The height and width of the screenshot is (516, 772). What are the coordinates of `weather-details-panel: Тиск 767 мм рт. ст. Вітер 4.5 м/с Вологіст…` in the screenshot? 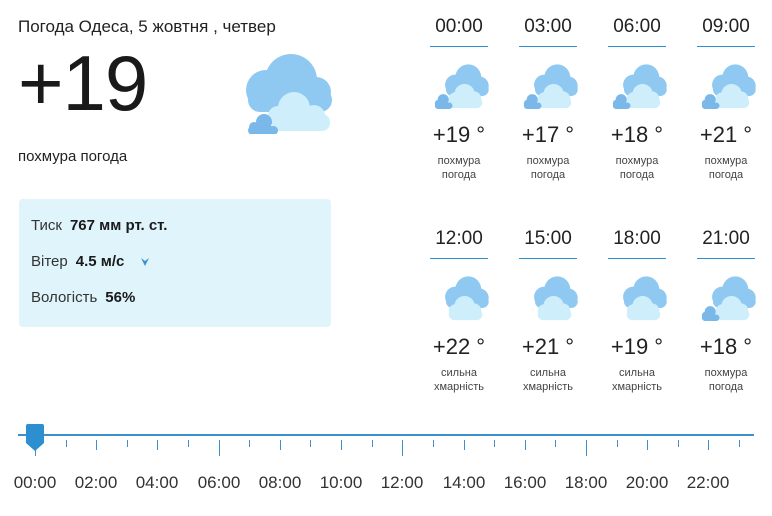 It's located at (175, 263).